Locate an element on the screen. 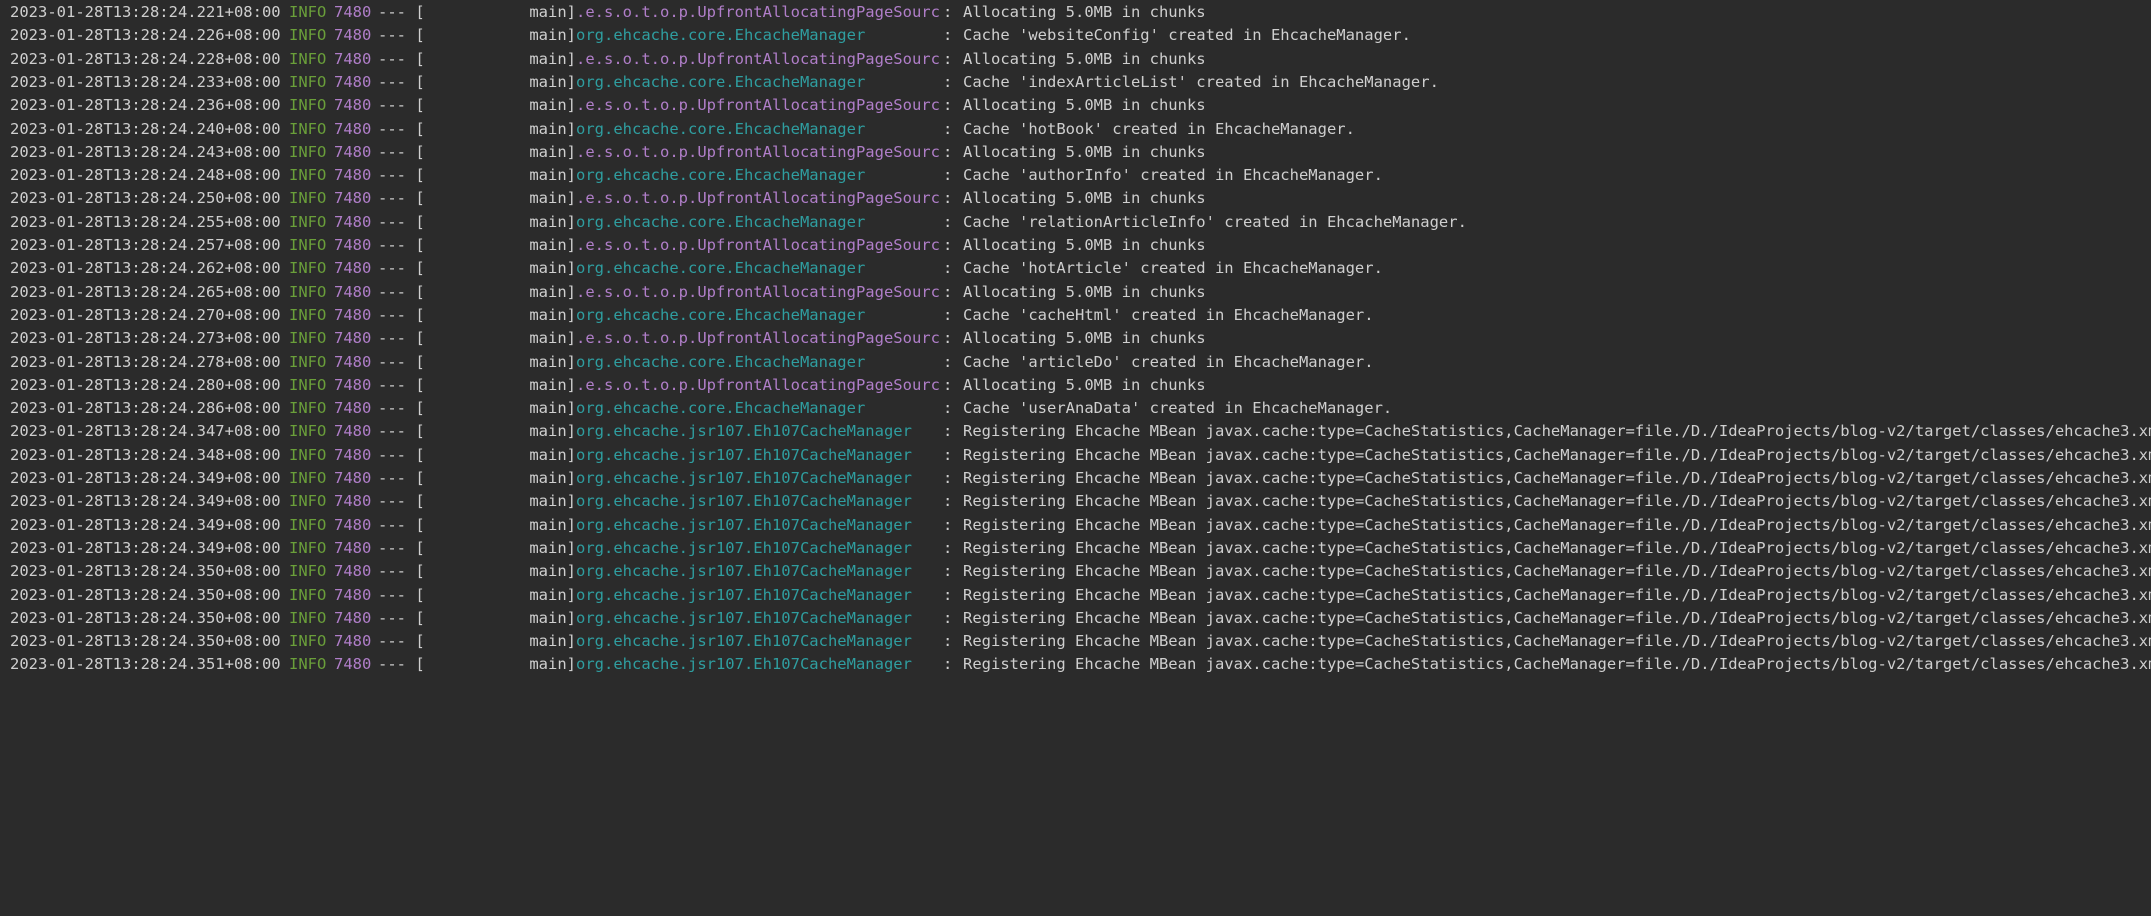 This screenshot has height=916, width=2151. log-timestamp: 2023-01-28T13:28:24.236+08:00 is located at coordinates (145, 105).